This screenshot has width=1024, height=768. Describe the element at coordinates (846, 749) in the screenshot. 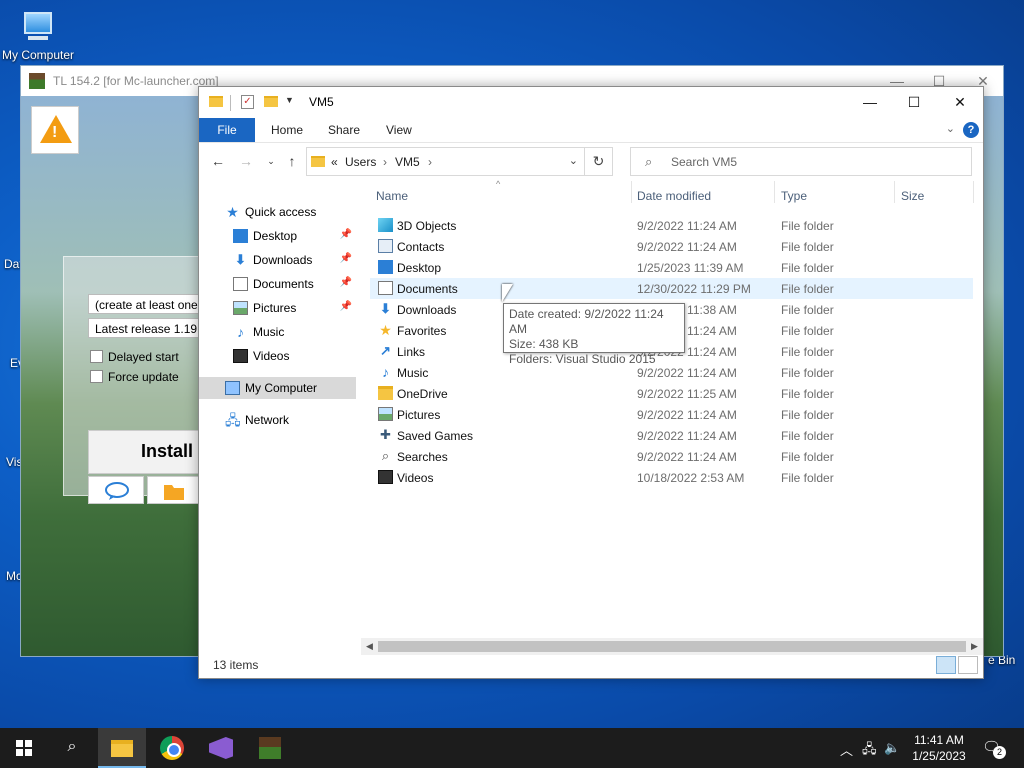

I see `show-hidden-icons-icon: ︿` at that location.